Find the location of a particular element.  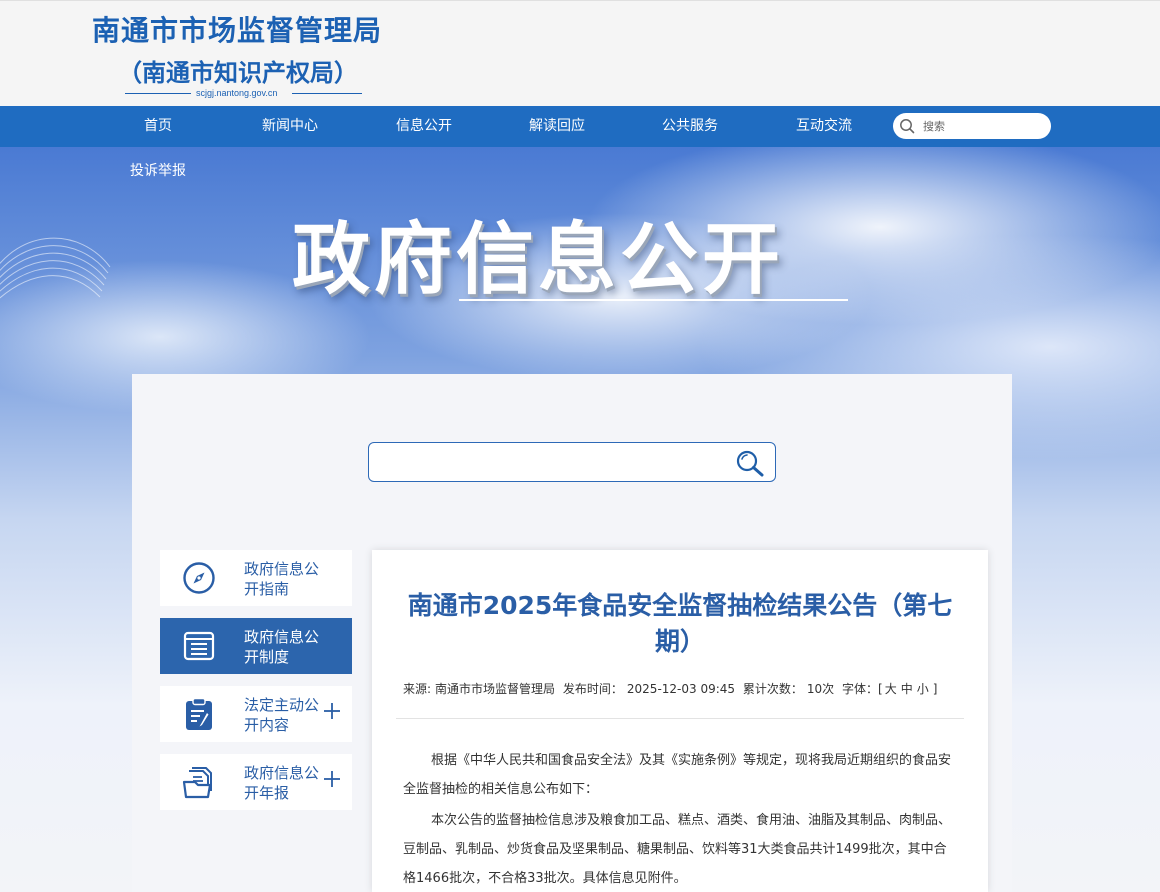

nav-search-box is located at coordinates (972, 126).